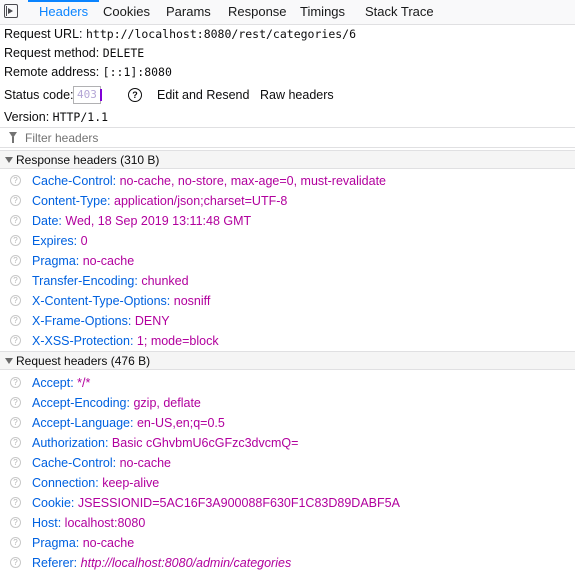 Image resolution: width=575 pixels, height=573 pixels. I want to click on response-header-row: ? X-XSS-Protection: 1; mode=block, so click(287, 341).